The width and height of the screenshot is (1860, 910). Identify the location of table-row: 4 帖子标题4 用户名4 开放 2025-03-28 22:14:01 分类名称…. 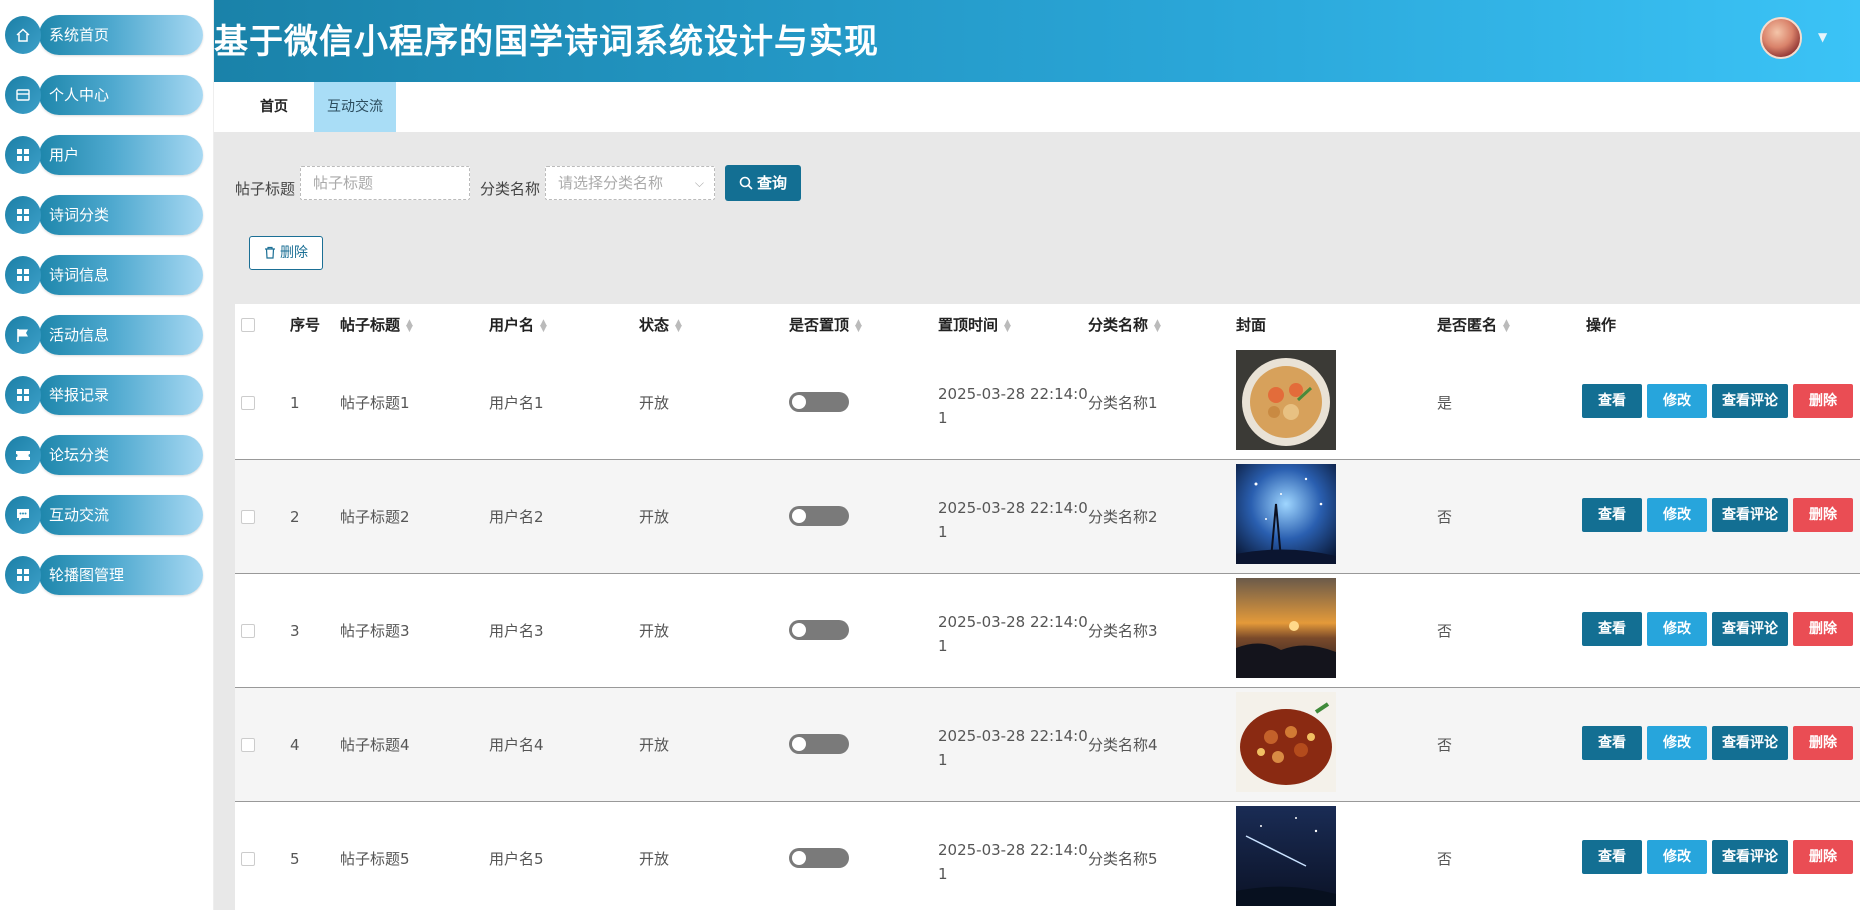
(1047, 745).